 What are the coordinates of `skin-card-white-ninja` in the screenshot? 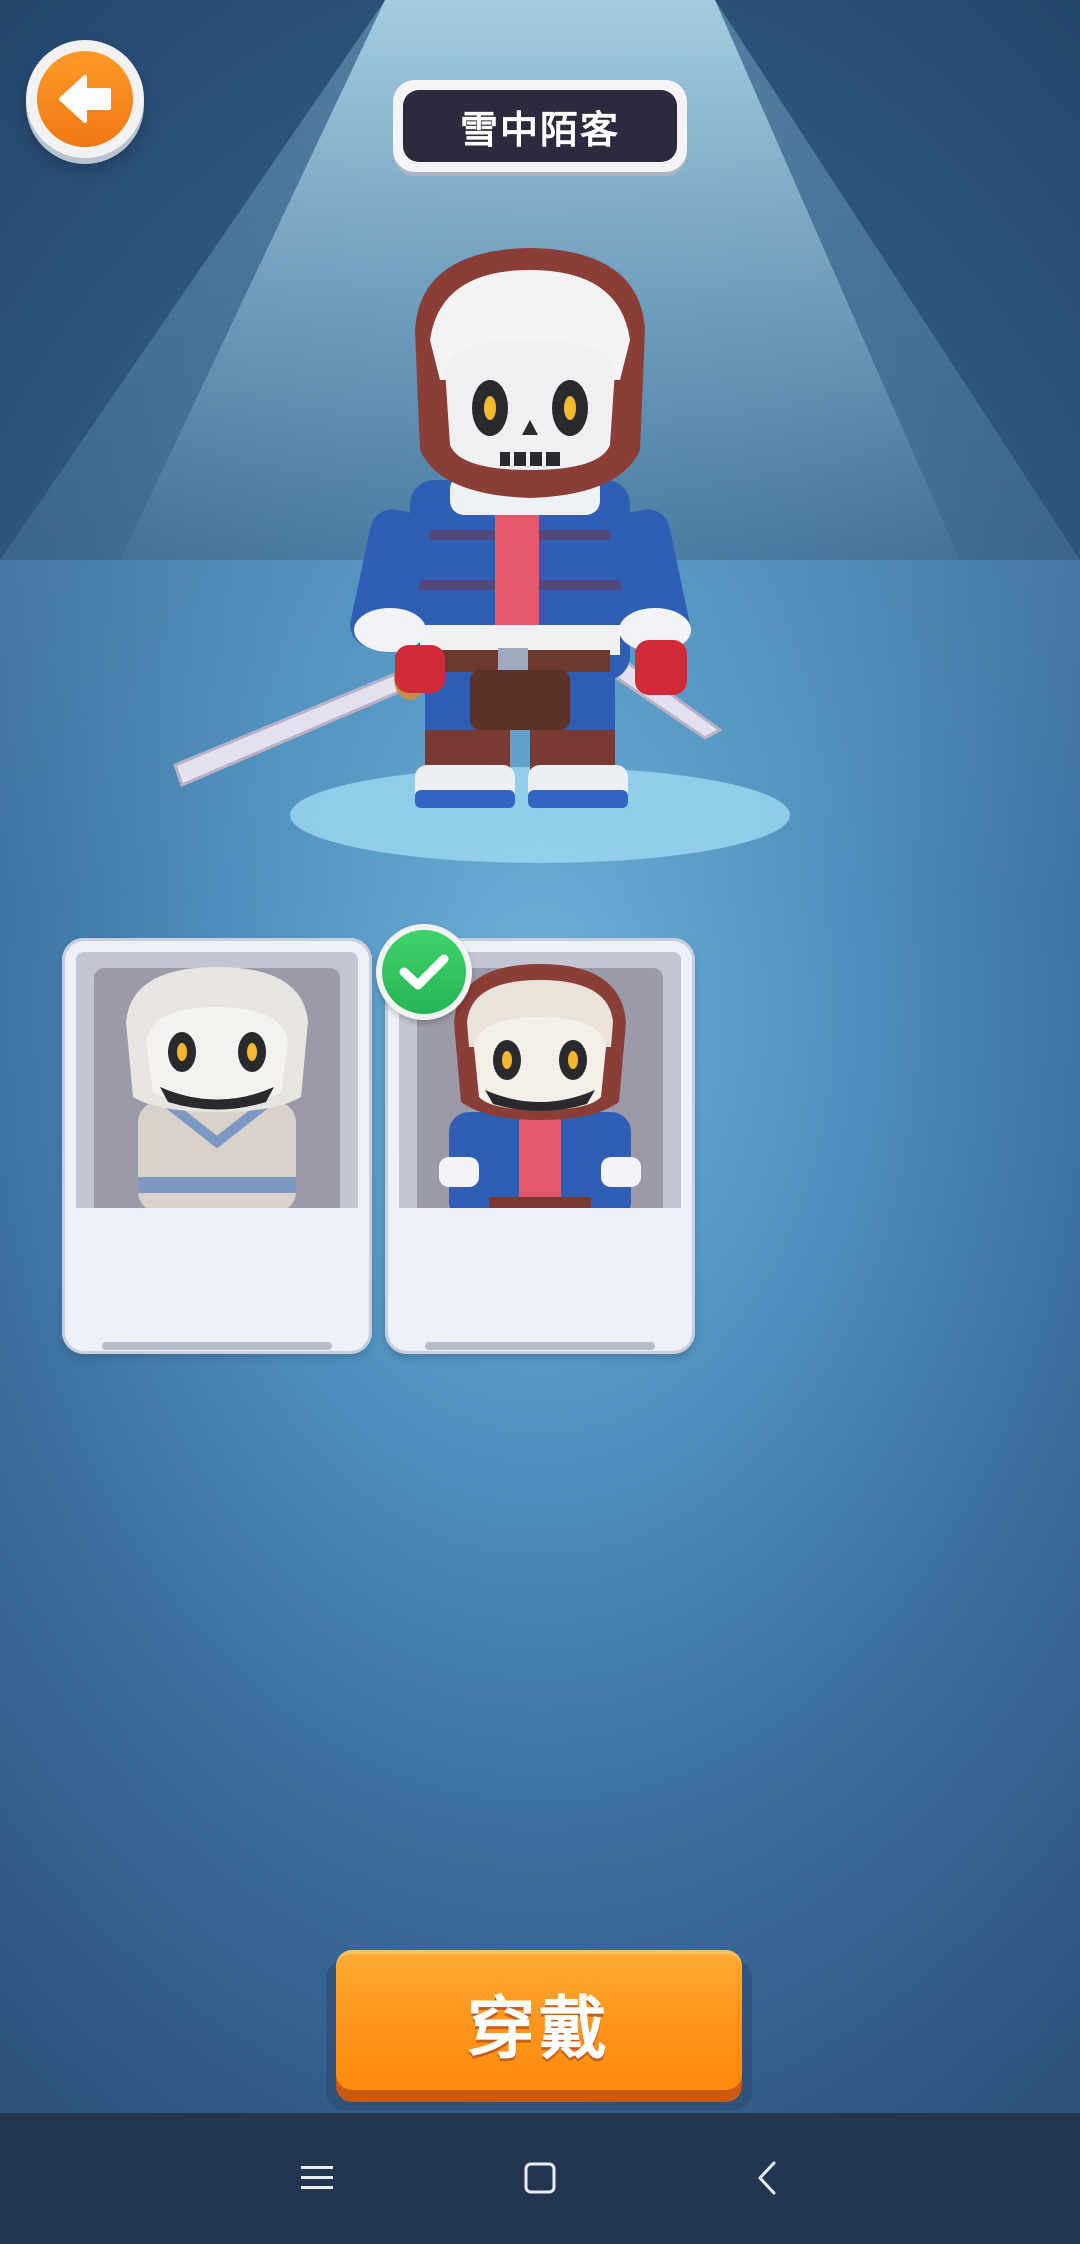 It's located at (217, 1146).